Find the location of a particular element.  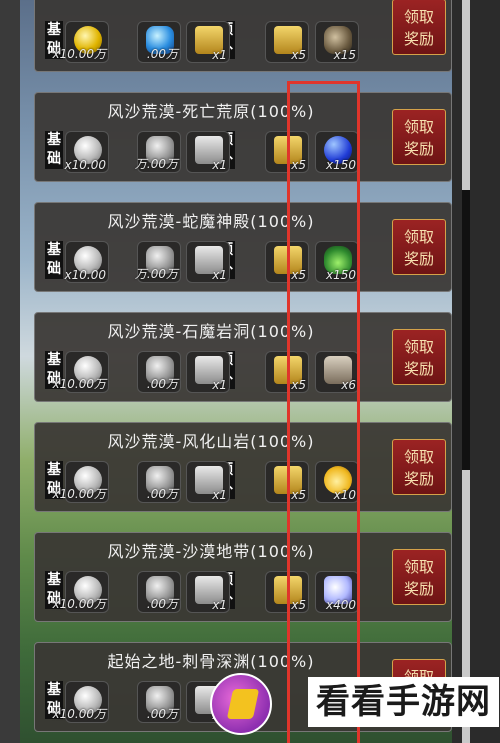

stage-name: 风沙荒漠-死亡荒原 is located at coordinates (179, 111).